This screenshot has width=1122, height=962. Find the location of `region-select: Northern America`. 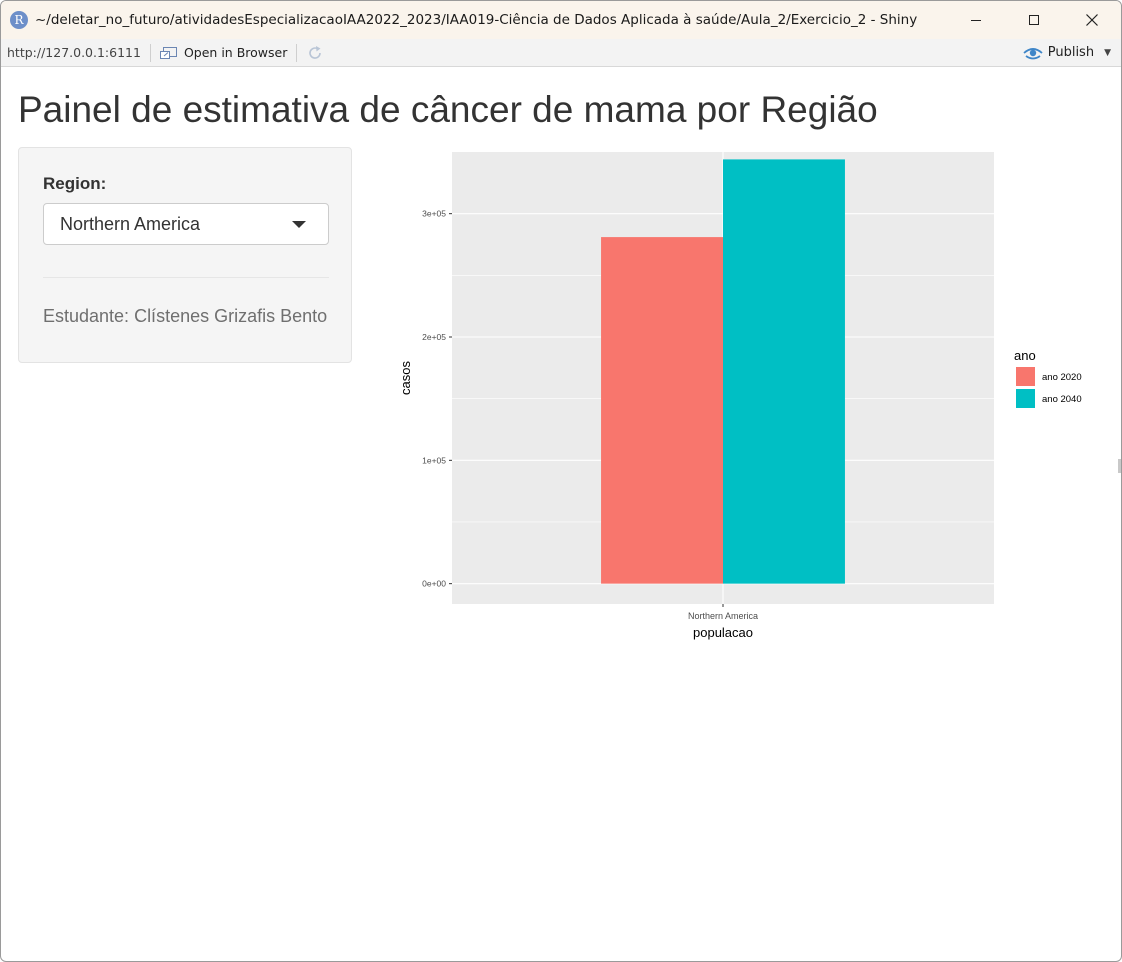

region-select: Northern America is located at coordinates (186, 224).